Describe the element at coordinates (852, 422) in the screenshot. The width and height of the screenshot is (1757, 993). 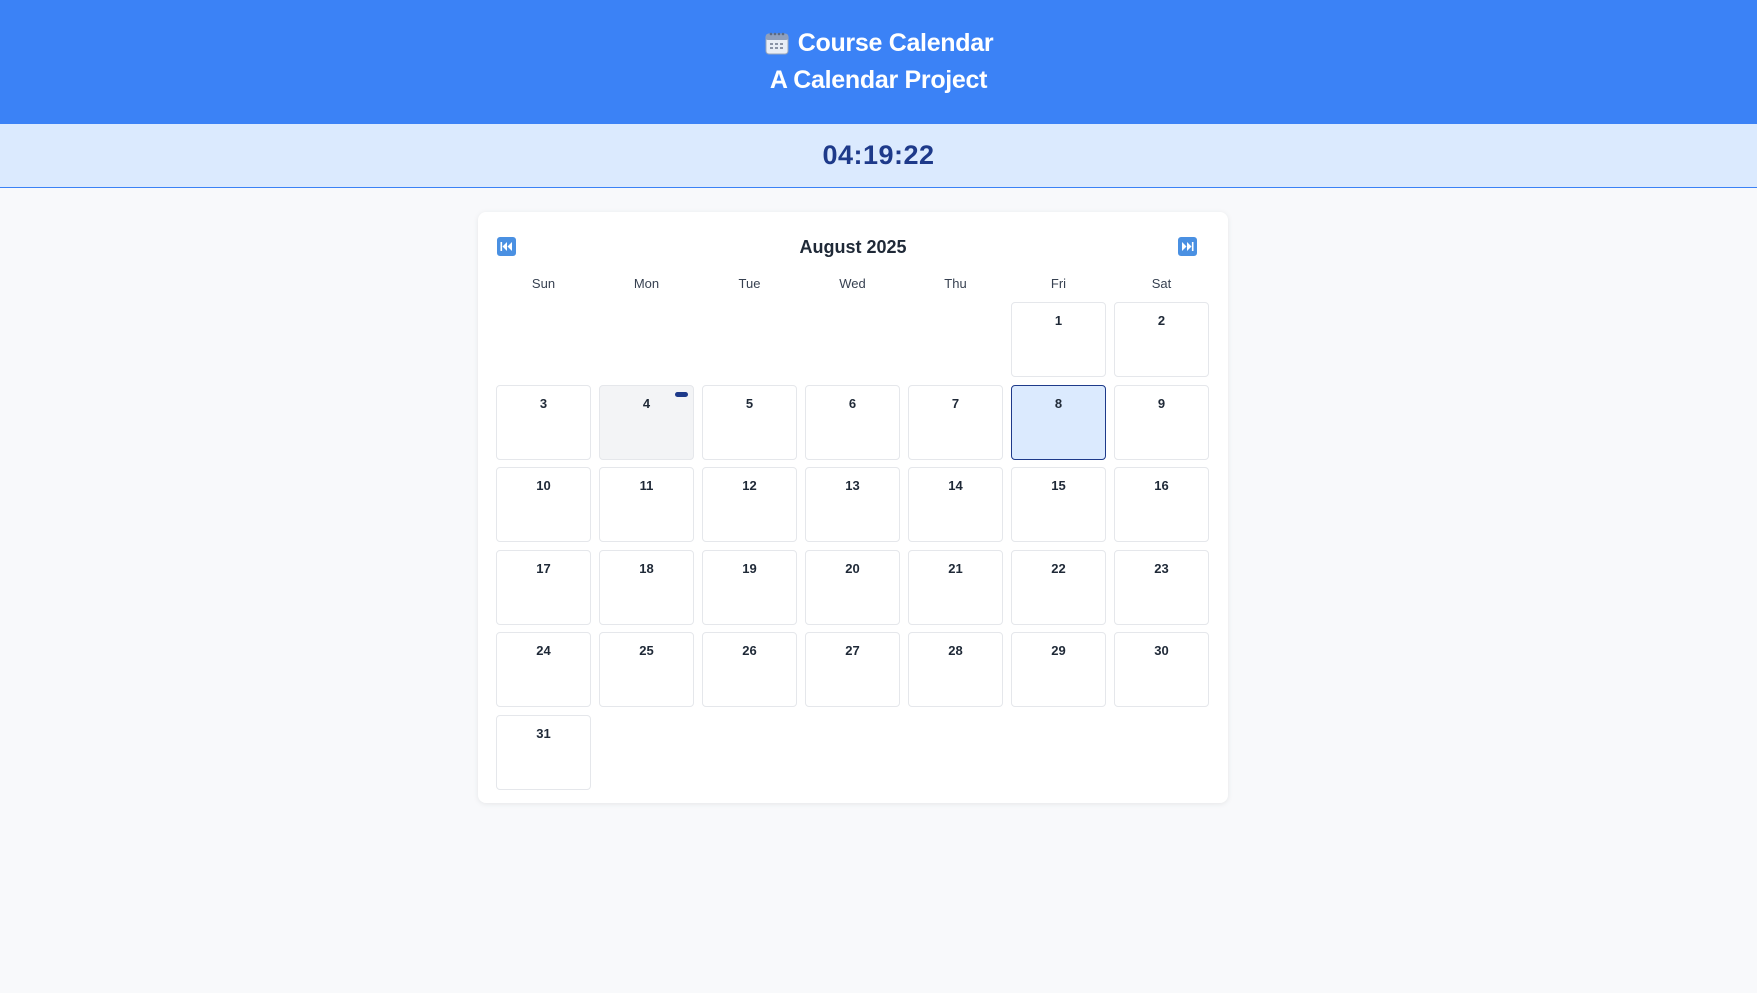
I see `day-cell: 6` at that location.